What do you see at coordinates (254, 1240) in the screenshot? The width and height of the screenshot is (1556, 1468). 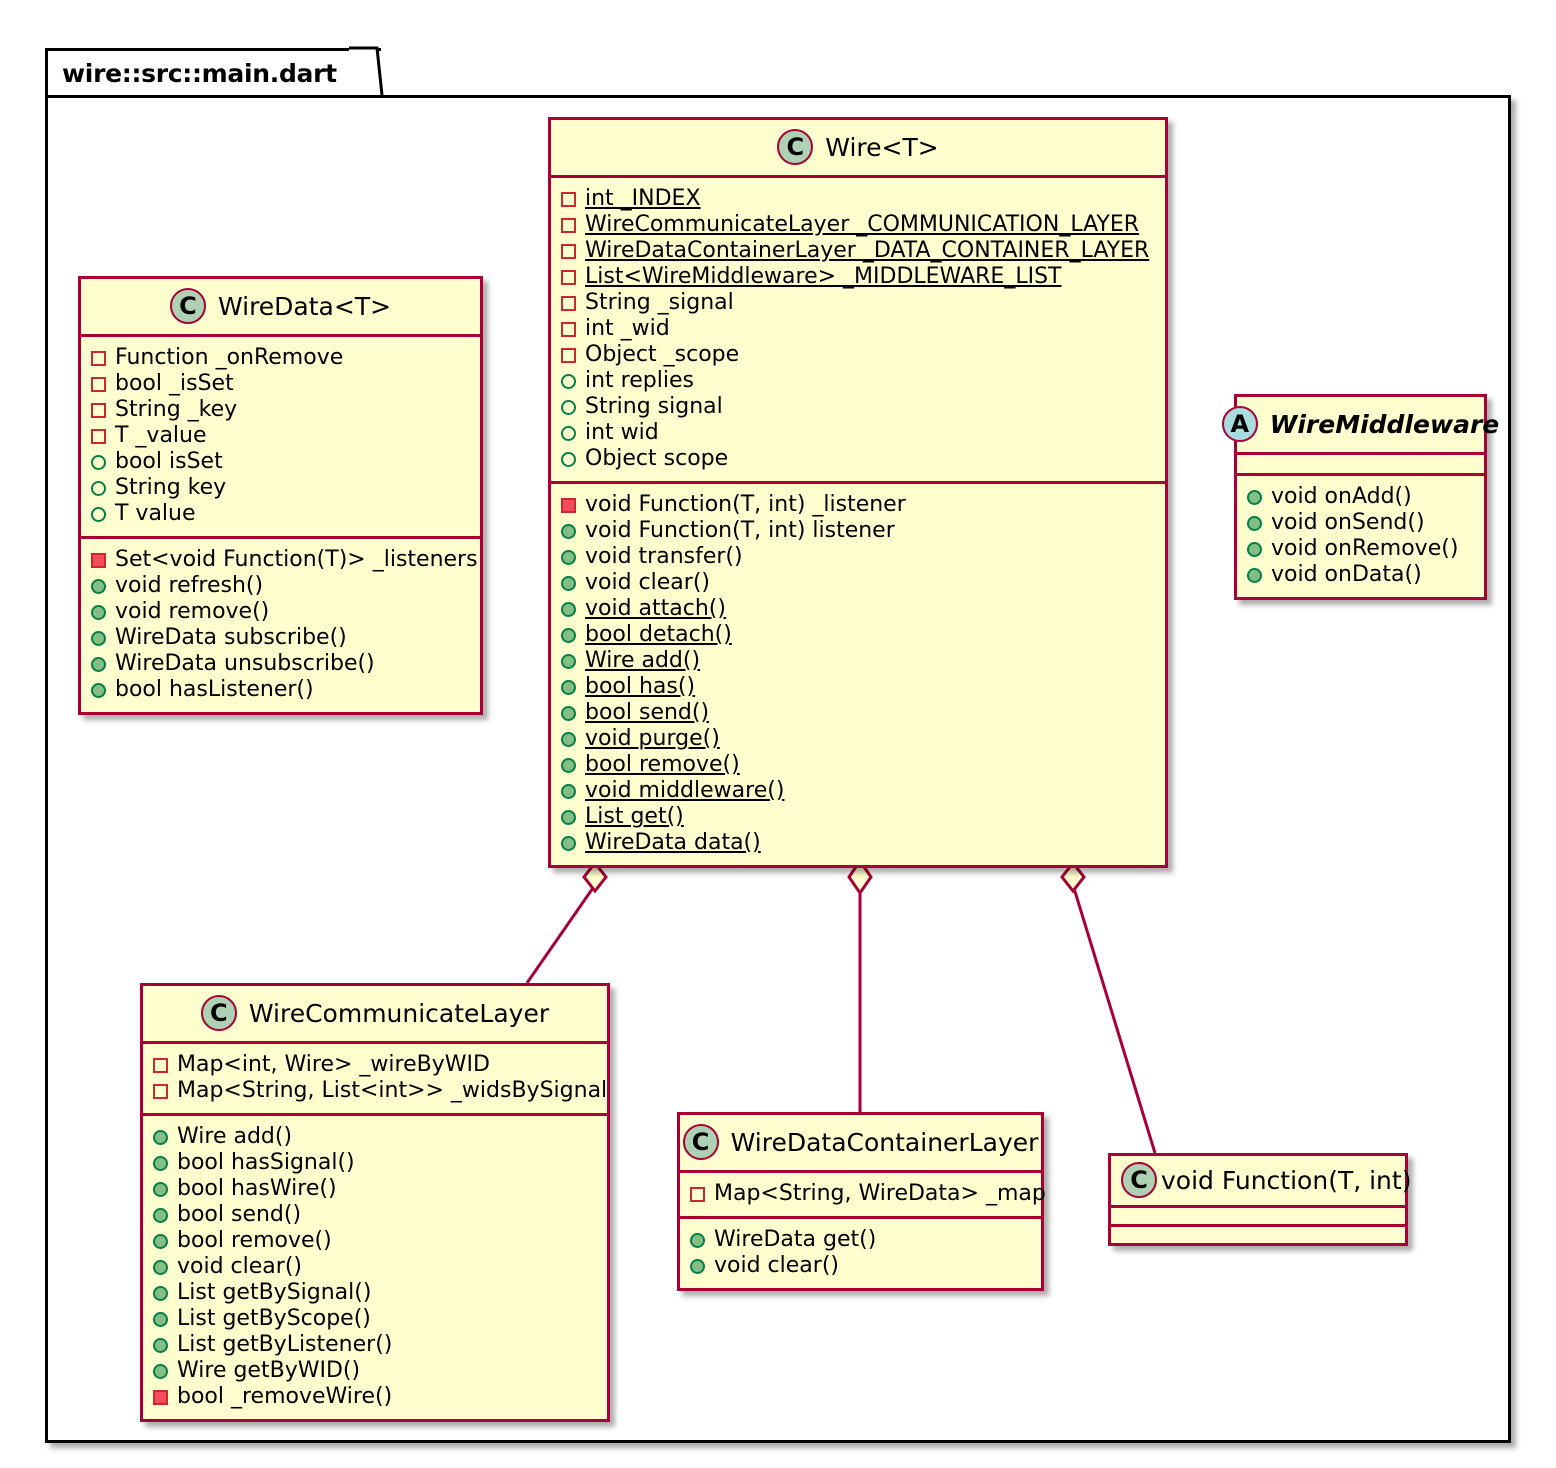 I see `method-signature: bool remove()` at bounding box center [254, 1240].